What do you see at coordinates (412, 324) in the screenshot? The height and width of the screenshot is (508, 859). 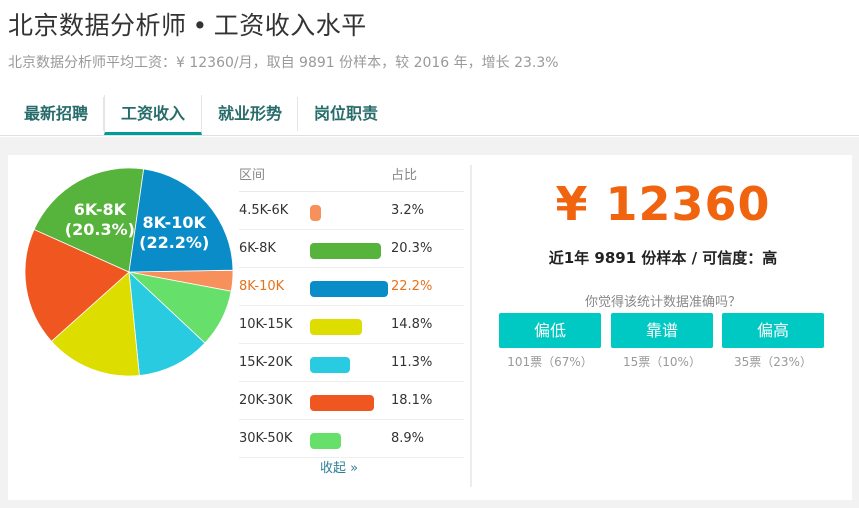 I see `ratio-value: 14.8%` at bounding box center [412, 324].